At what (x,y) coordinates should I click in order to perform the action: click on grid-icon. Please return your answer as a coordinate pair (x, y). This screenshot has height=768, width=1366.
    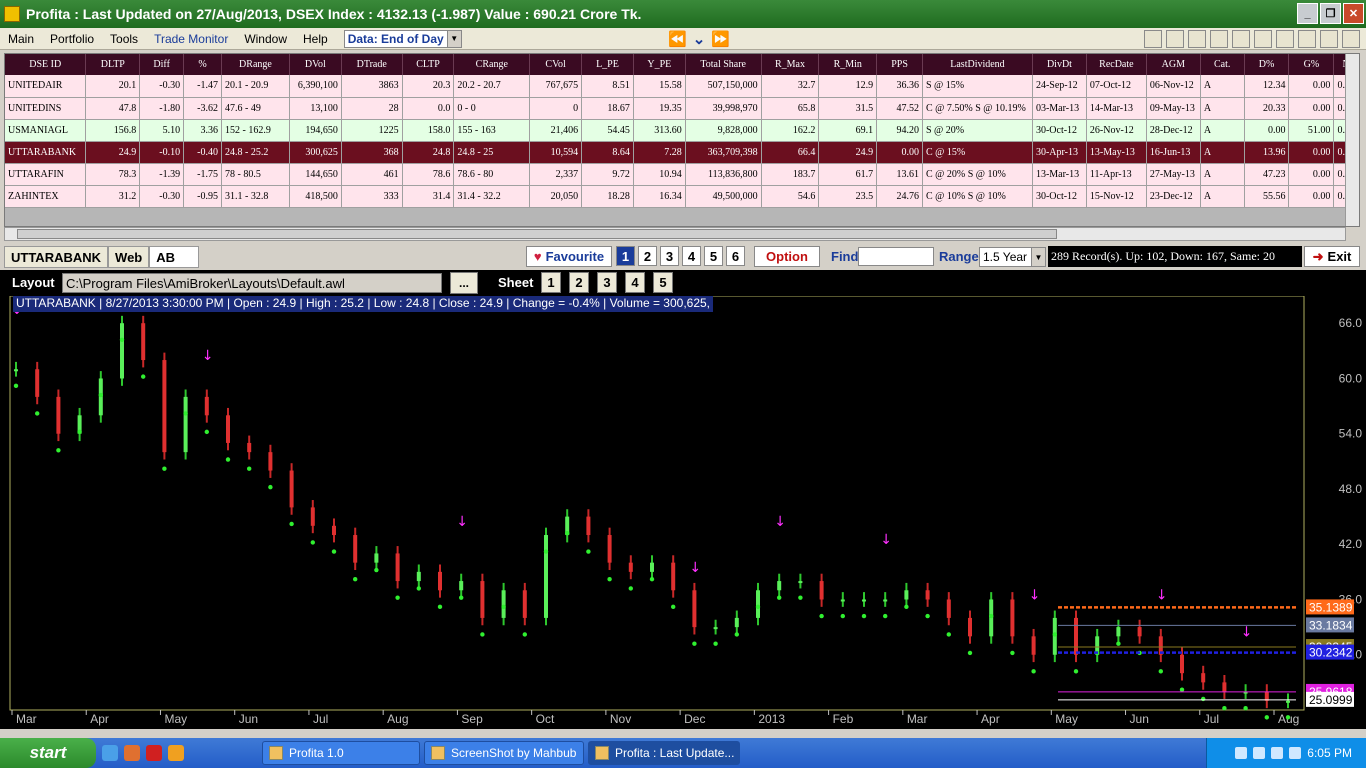
    Looking at the image, I should click on (1329, 39).